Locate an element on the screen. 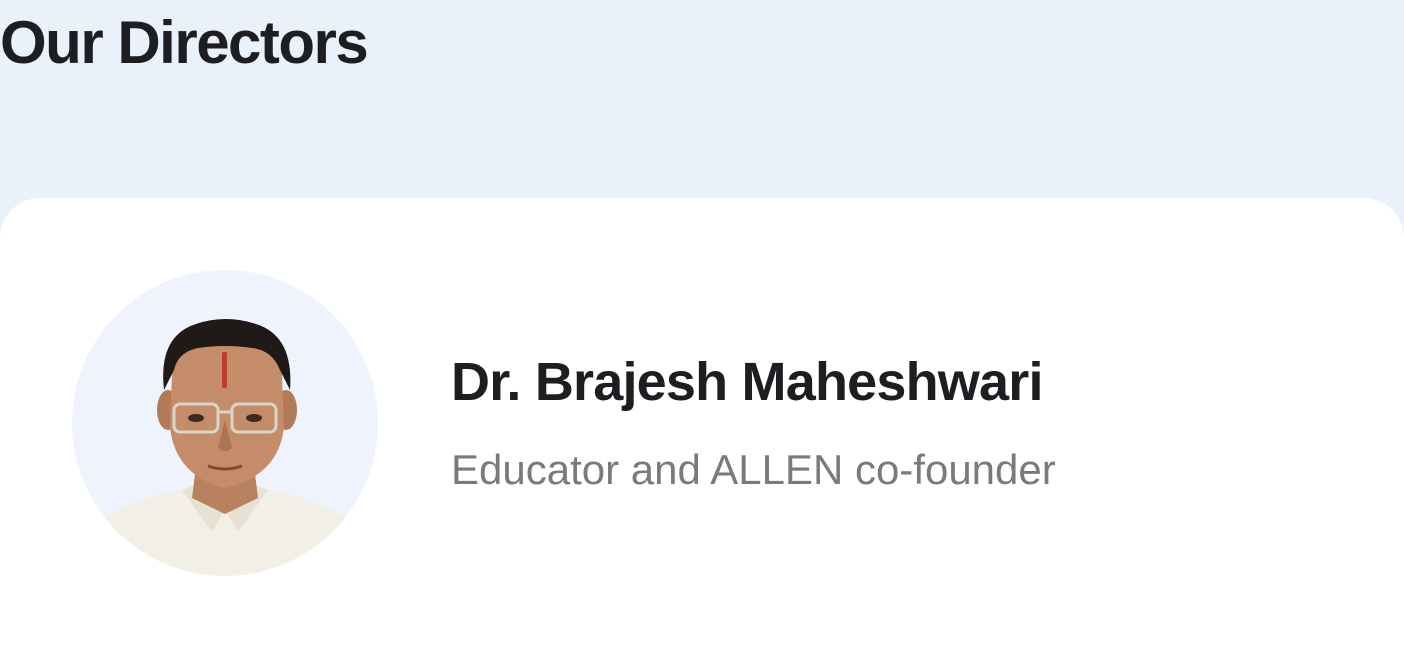  section-title: Our Directors is located at coordinates (184, 42).